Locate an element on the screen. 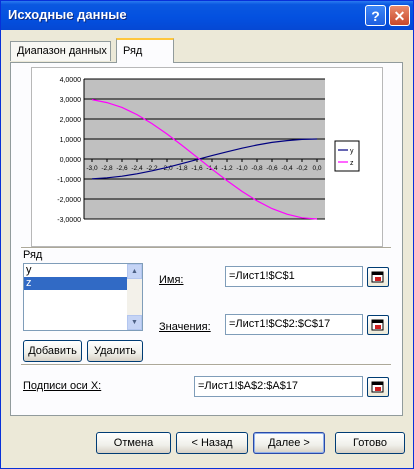 Image resolution: width=414 pixels, height=469 pixels. x-labels-field: =Лист1!$A$2:$A$17 is located at coordinates (278, 386).